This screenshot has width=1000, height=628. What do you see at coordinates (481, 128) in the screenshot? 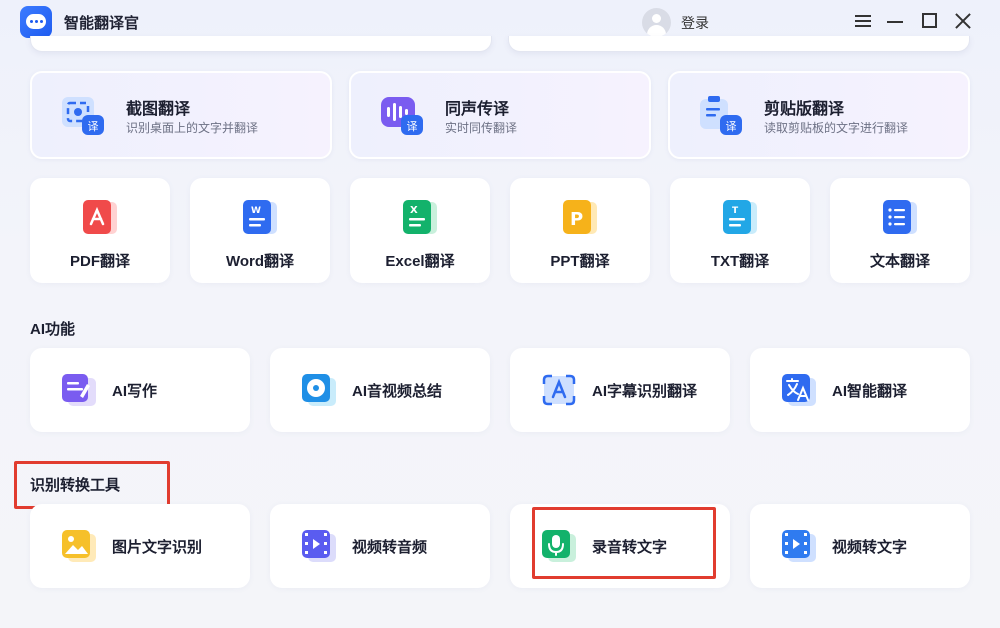
I see `feature-desc: 实时同传翻译` at bounding box center [481, 128].